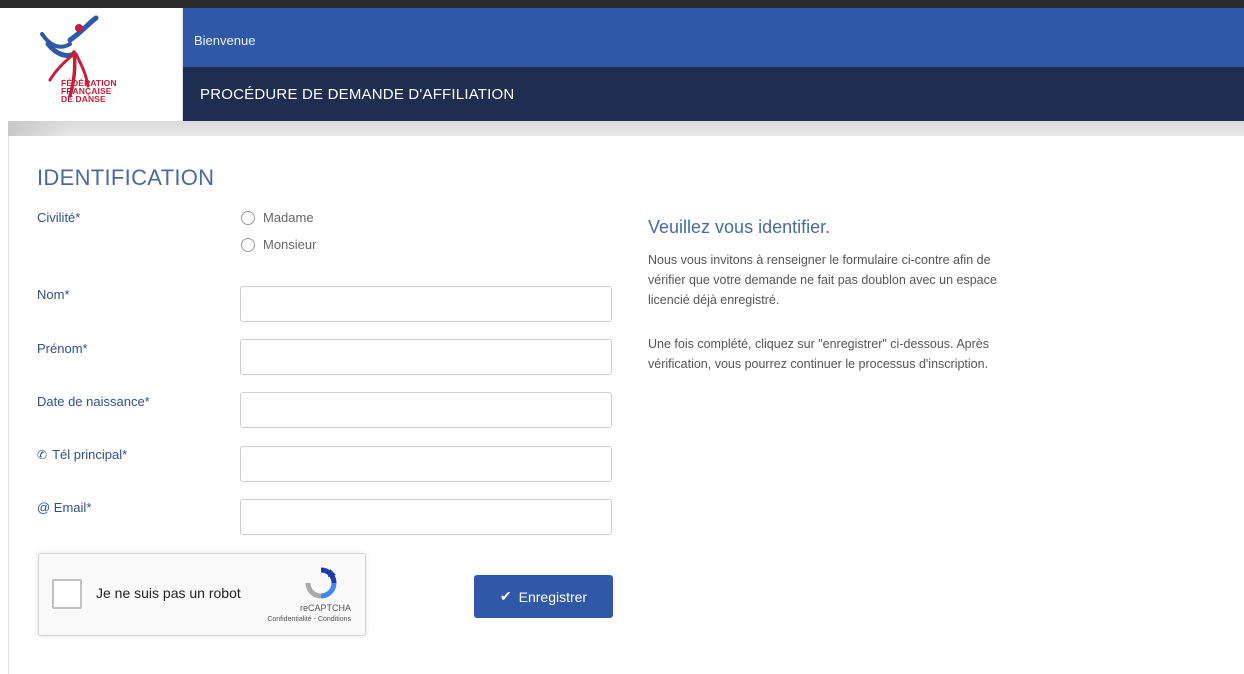 The height and width of the screenshot is (674, 1244). I want to click on prenom-label: Prénom*, so click(62, 348).